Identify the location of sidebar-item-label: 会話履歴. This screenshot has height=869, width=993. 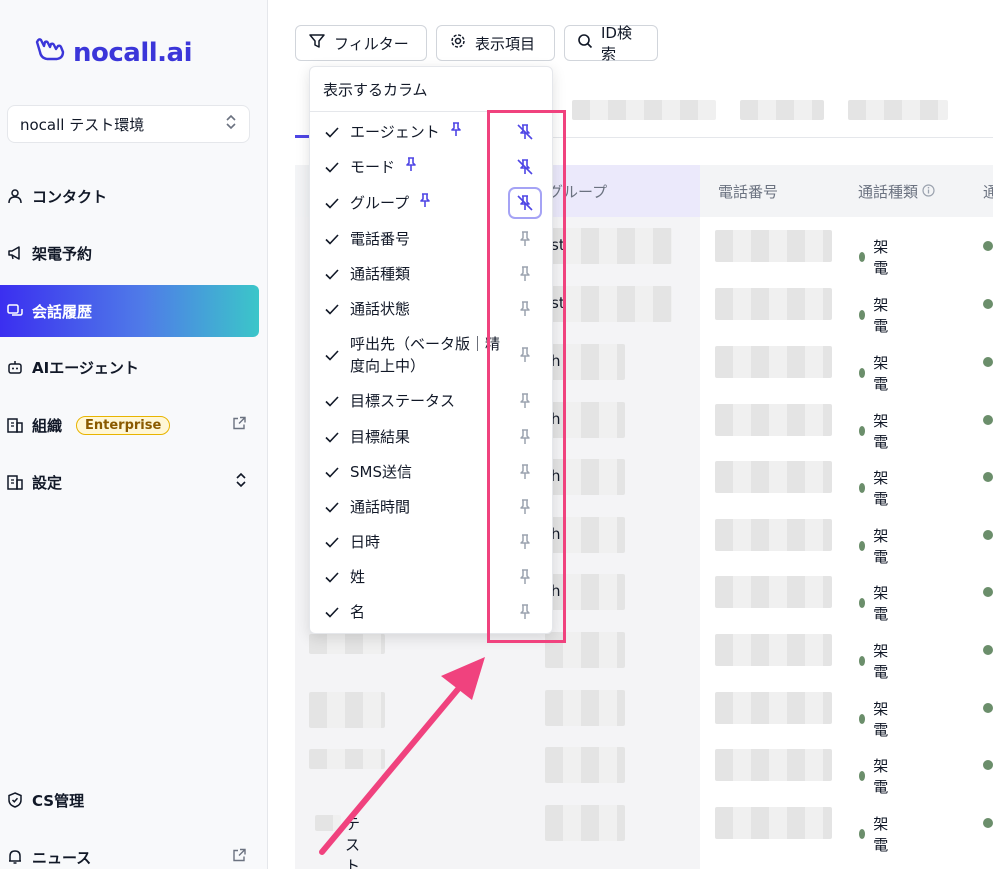
(62, 311).